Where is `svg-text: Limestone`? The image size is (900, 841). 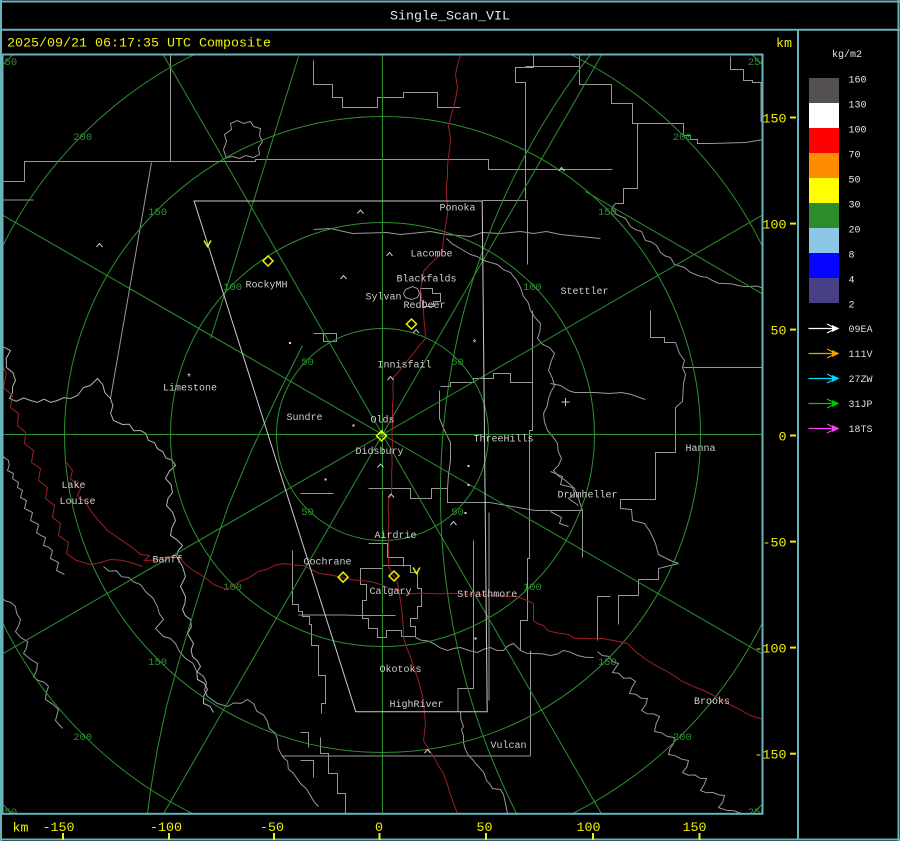
svg-text: Limestone is located at coordinates (190, 389).